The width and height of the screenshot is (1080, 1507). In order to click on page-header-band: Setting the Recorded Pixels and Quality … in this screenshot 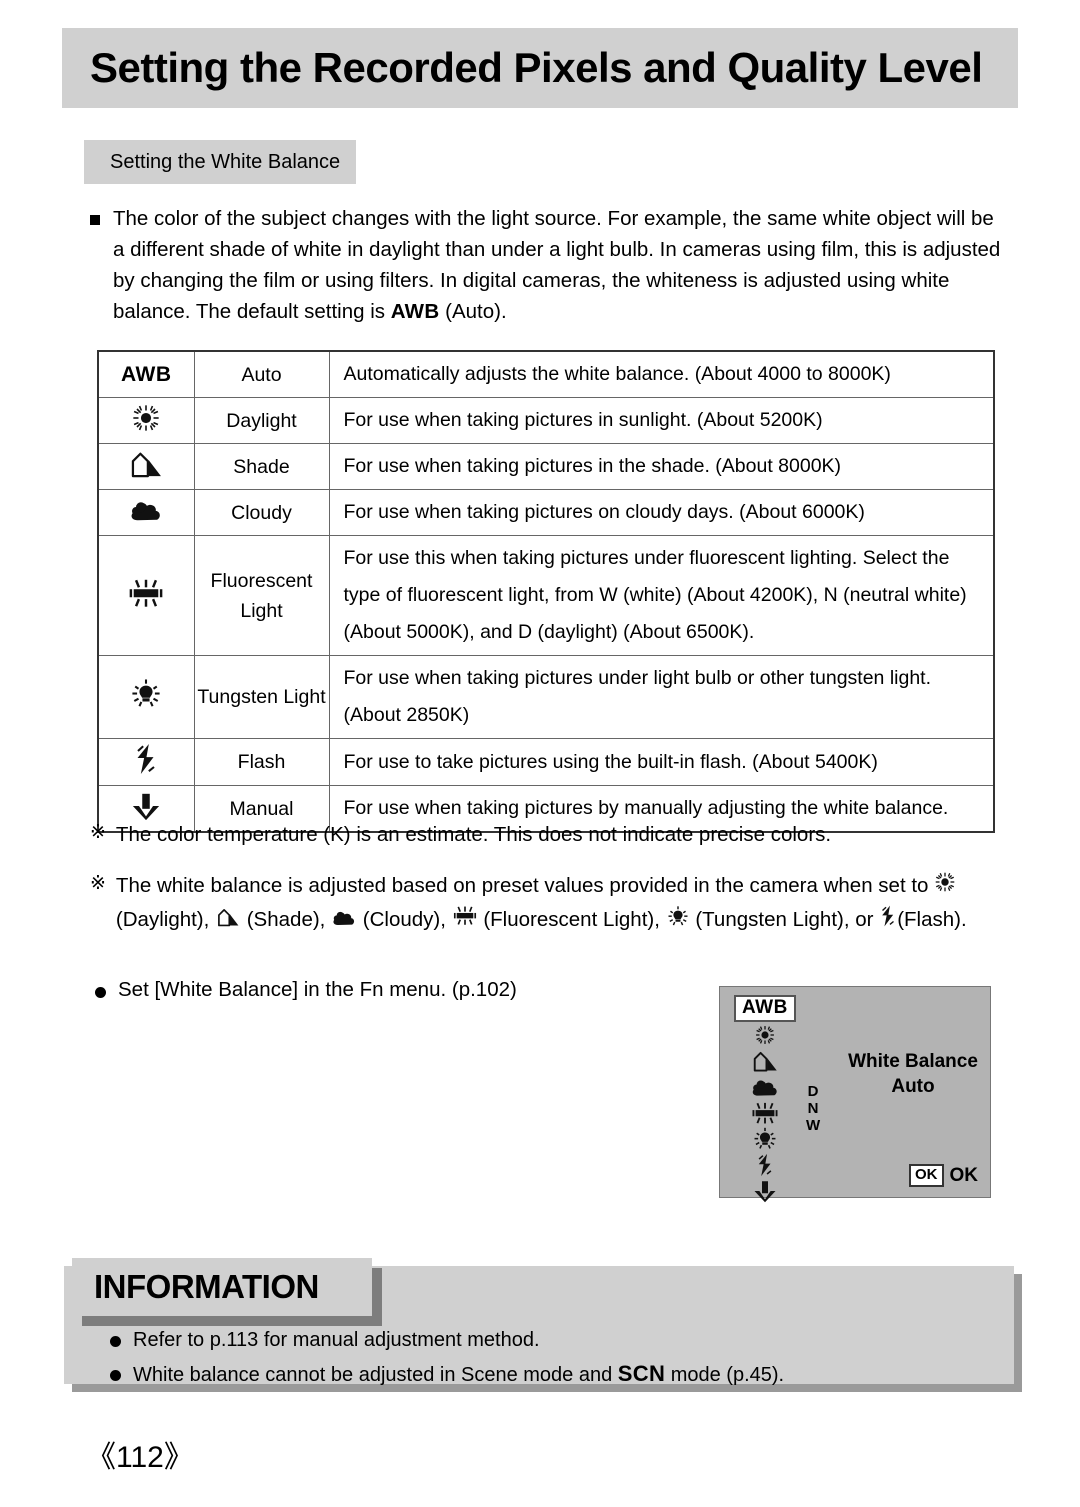, I will do `click(540, 68)`.